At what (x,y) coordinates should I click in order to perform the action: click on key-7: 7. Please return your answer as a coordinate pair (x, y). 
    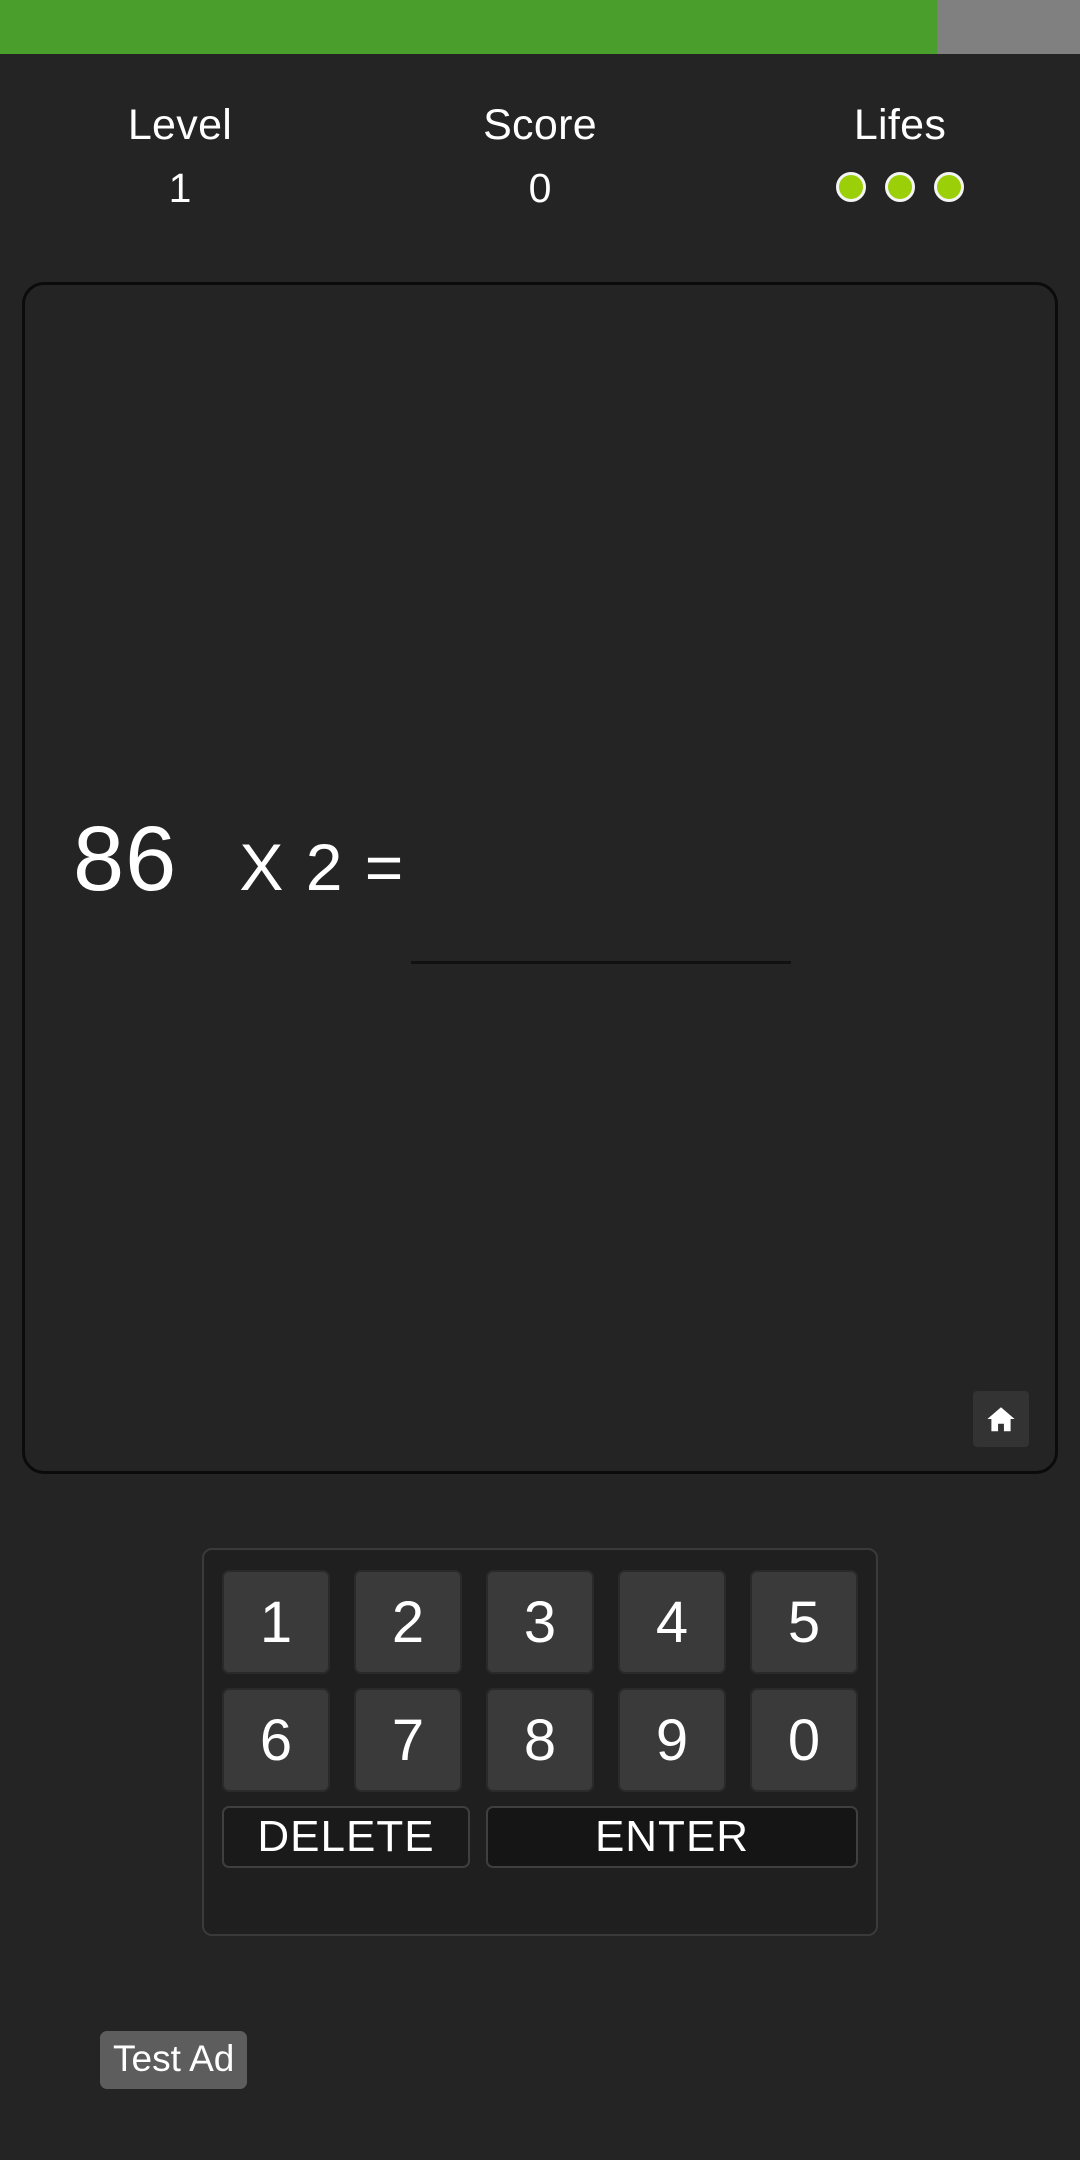
    Looking at the image, I should click on (408, 1740).